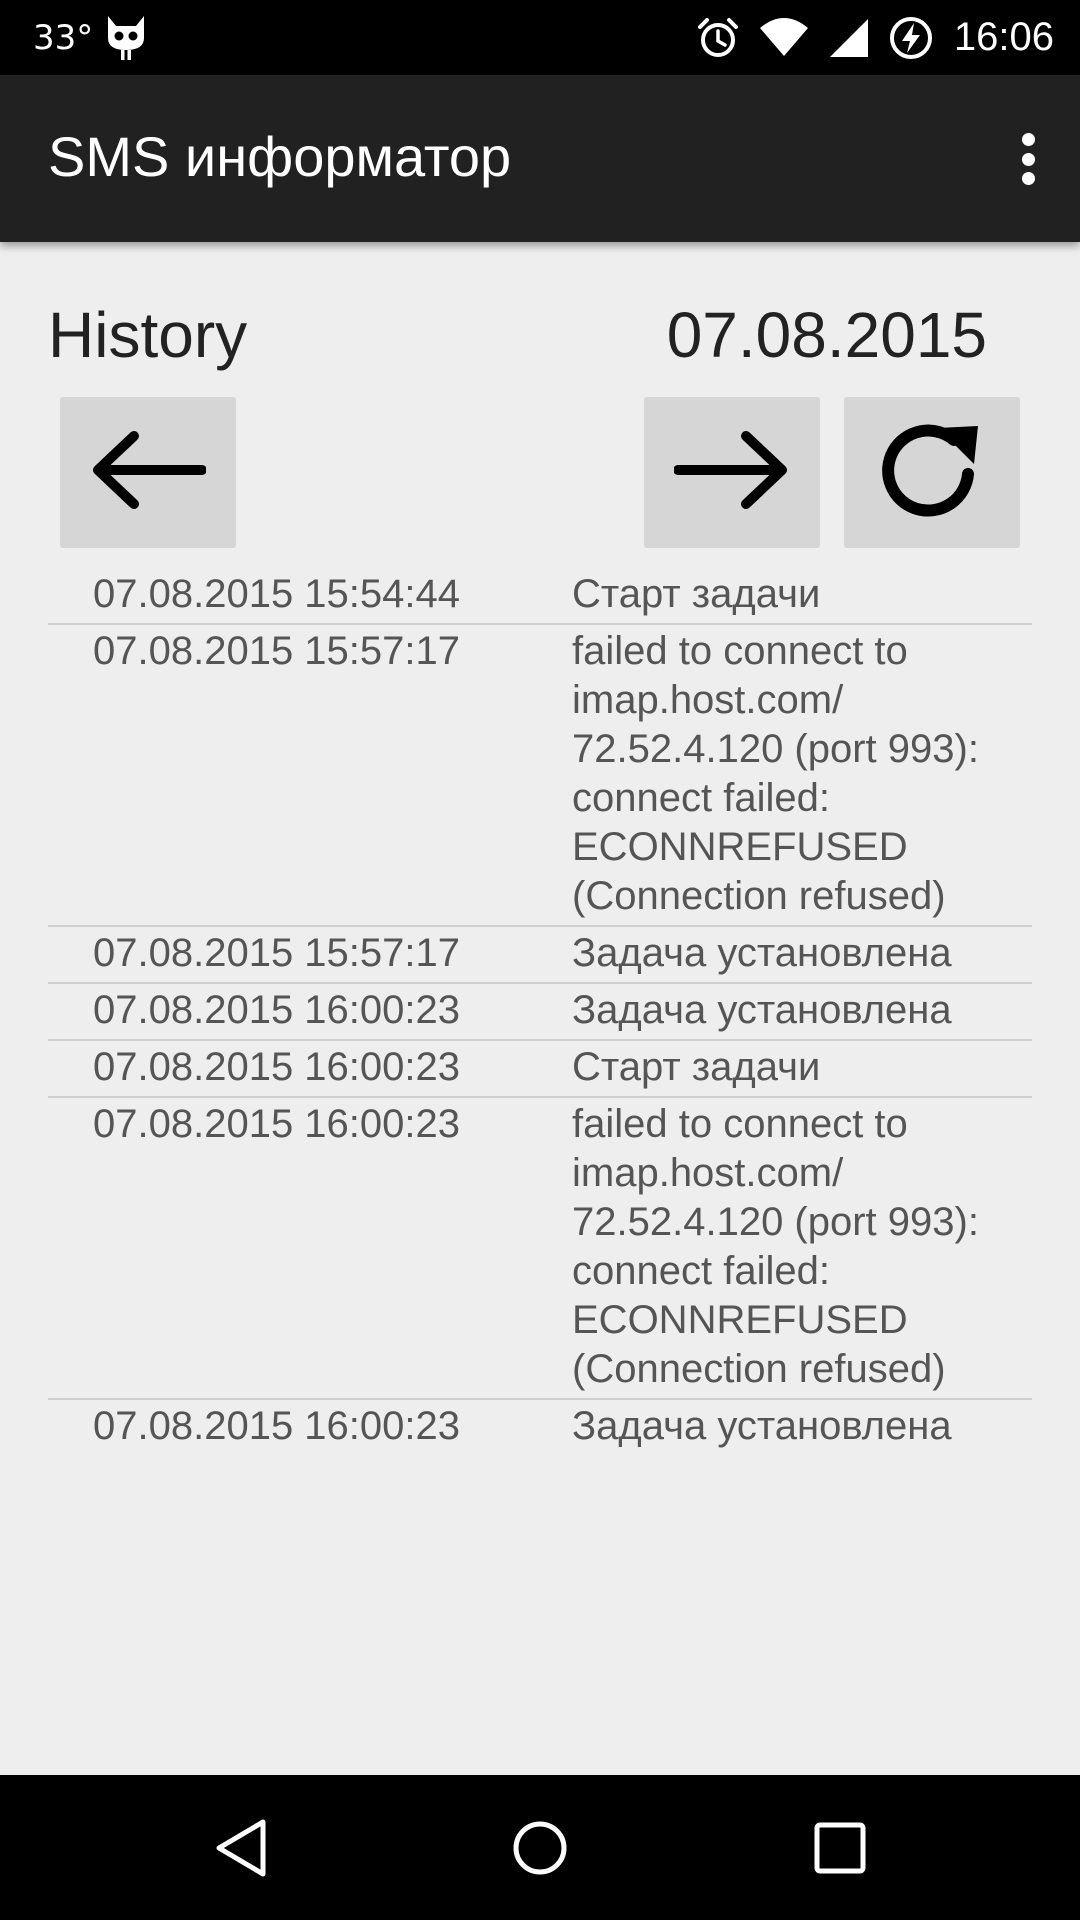 Image resolution: width=1080 pixels, height=1920 pixels. I want to click on battery-charging-icon, so click(911, 38).